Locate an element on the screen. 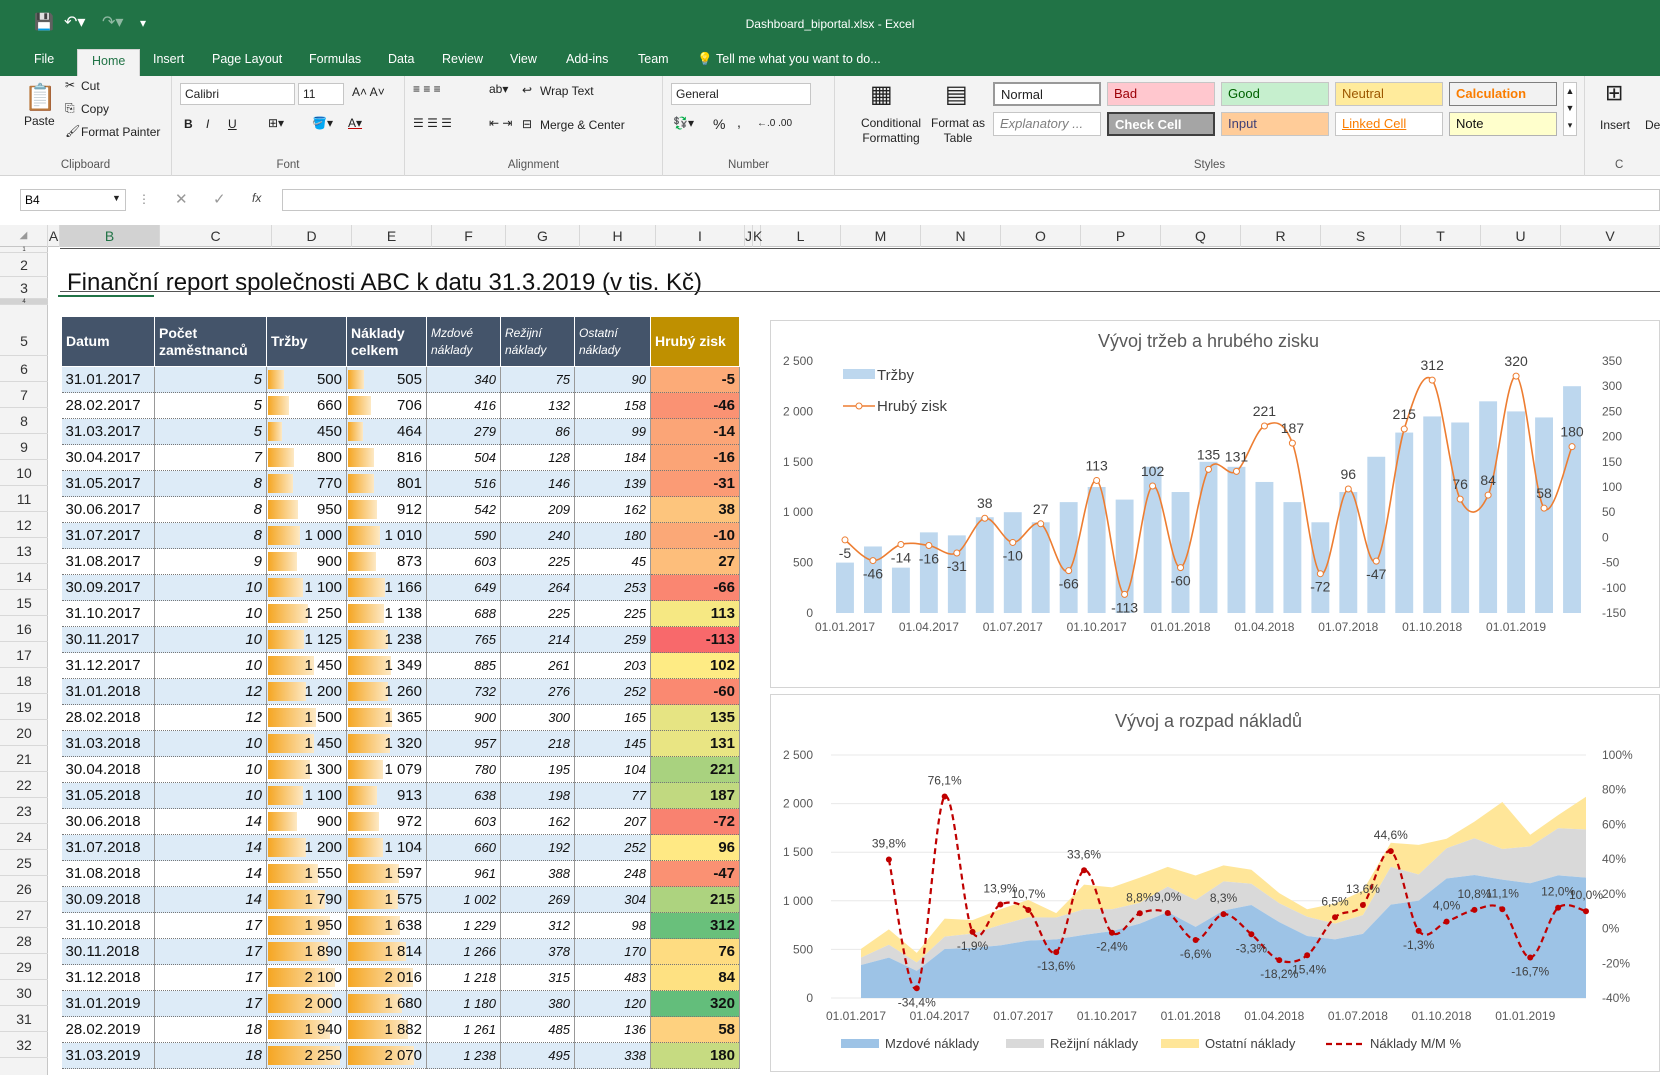 This screenshot has width=1660, height=1078. cell-mzdove: 732 is located at coordinates (463, 691).